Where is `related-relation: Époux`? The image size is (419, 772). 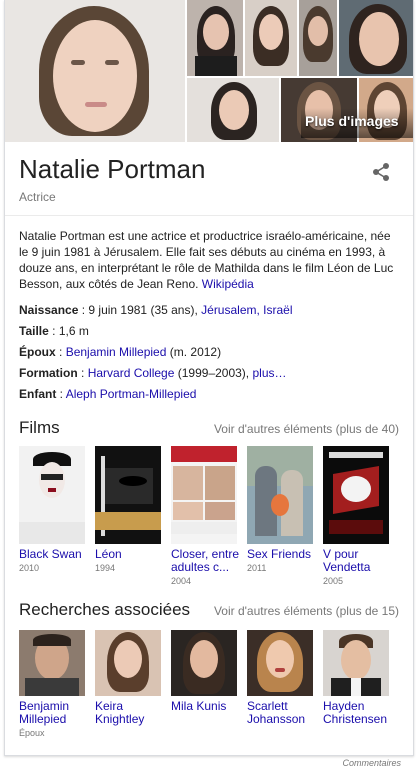 related-relation: Époux is located at coordinates (32, 733).